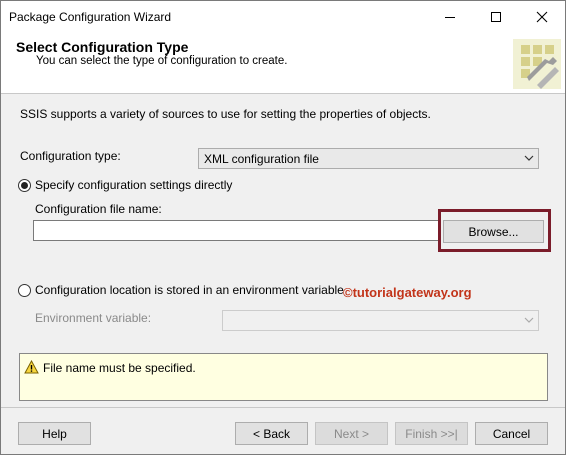  I want to click on browse-highlight-box, so click(494, 230).